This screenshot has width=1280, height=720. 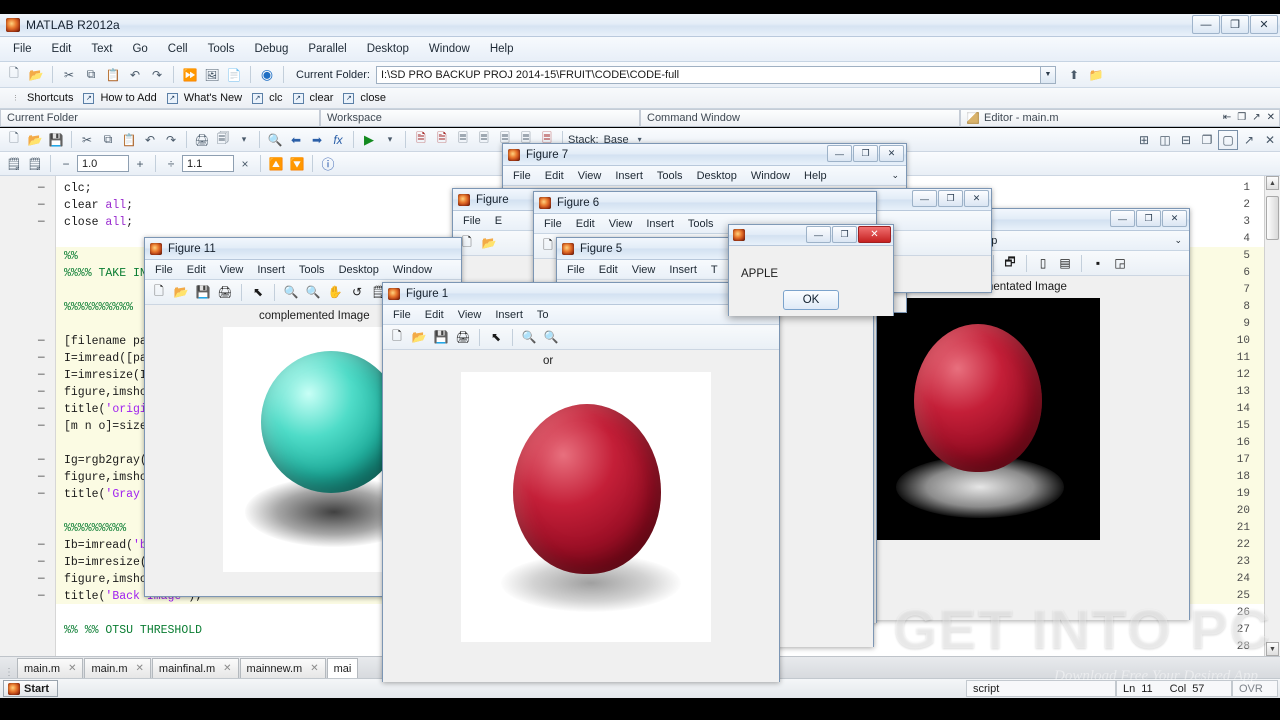 What do you see at coordinates (234, 75) in the screenshot?
I see `profiler-icon: 📄` at bounding box center [234, 75].